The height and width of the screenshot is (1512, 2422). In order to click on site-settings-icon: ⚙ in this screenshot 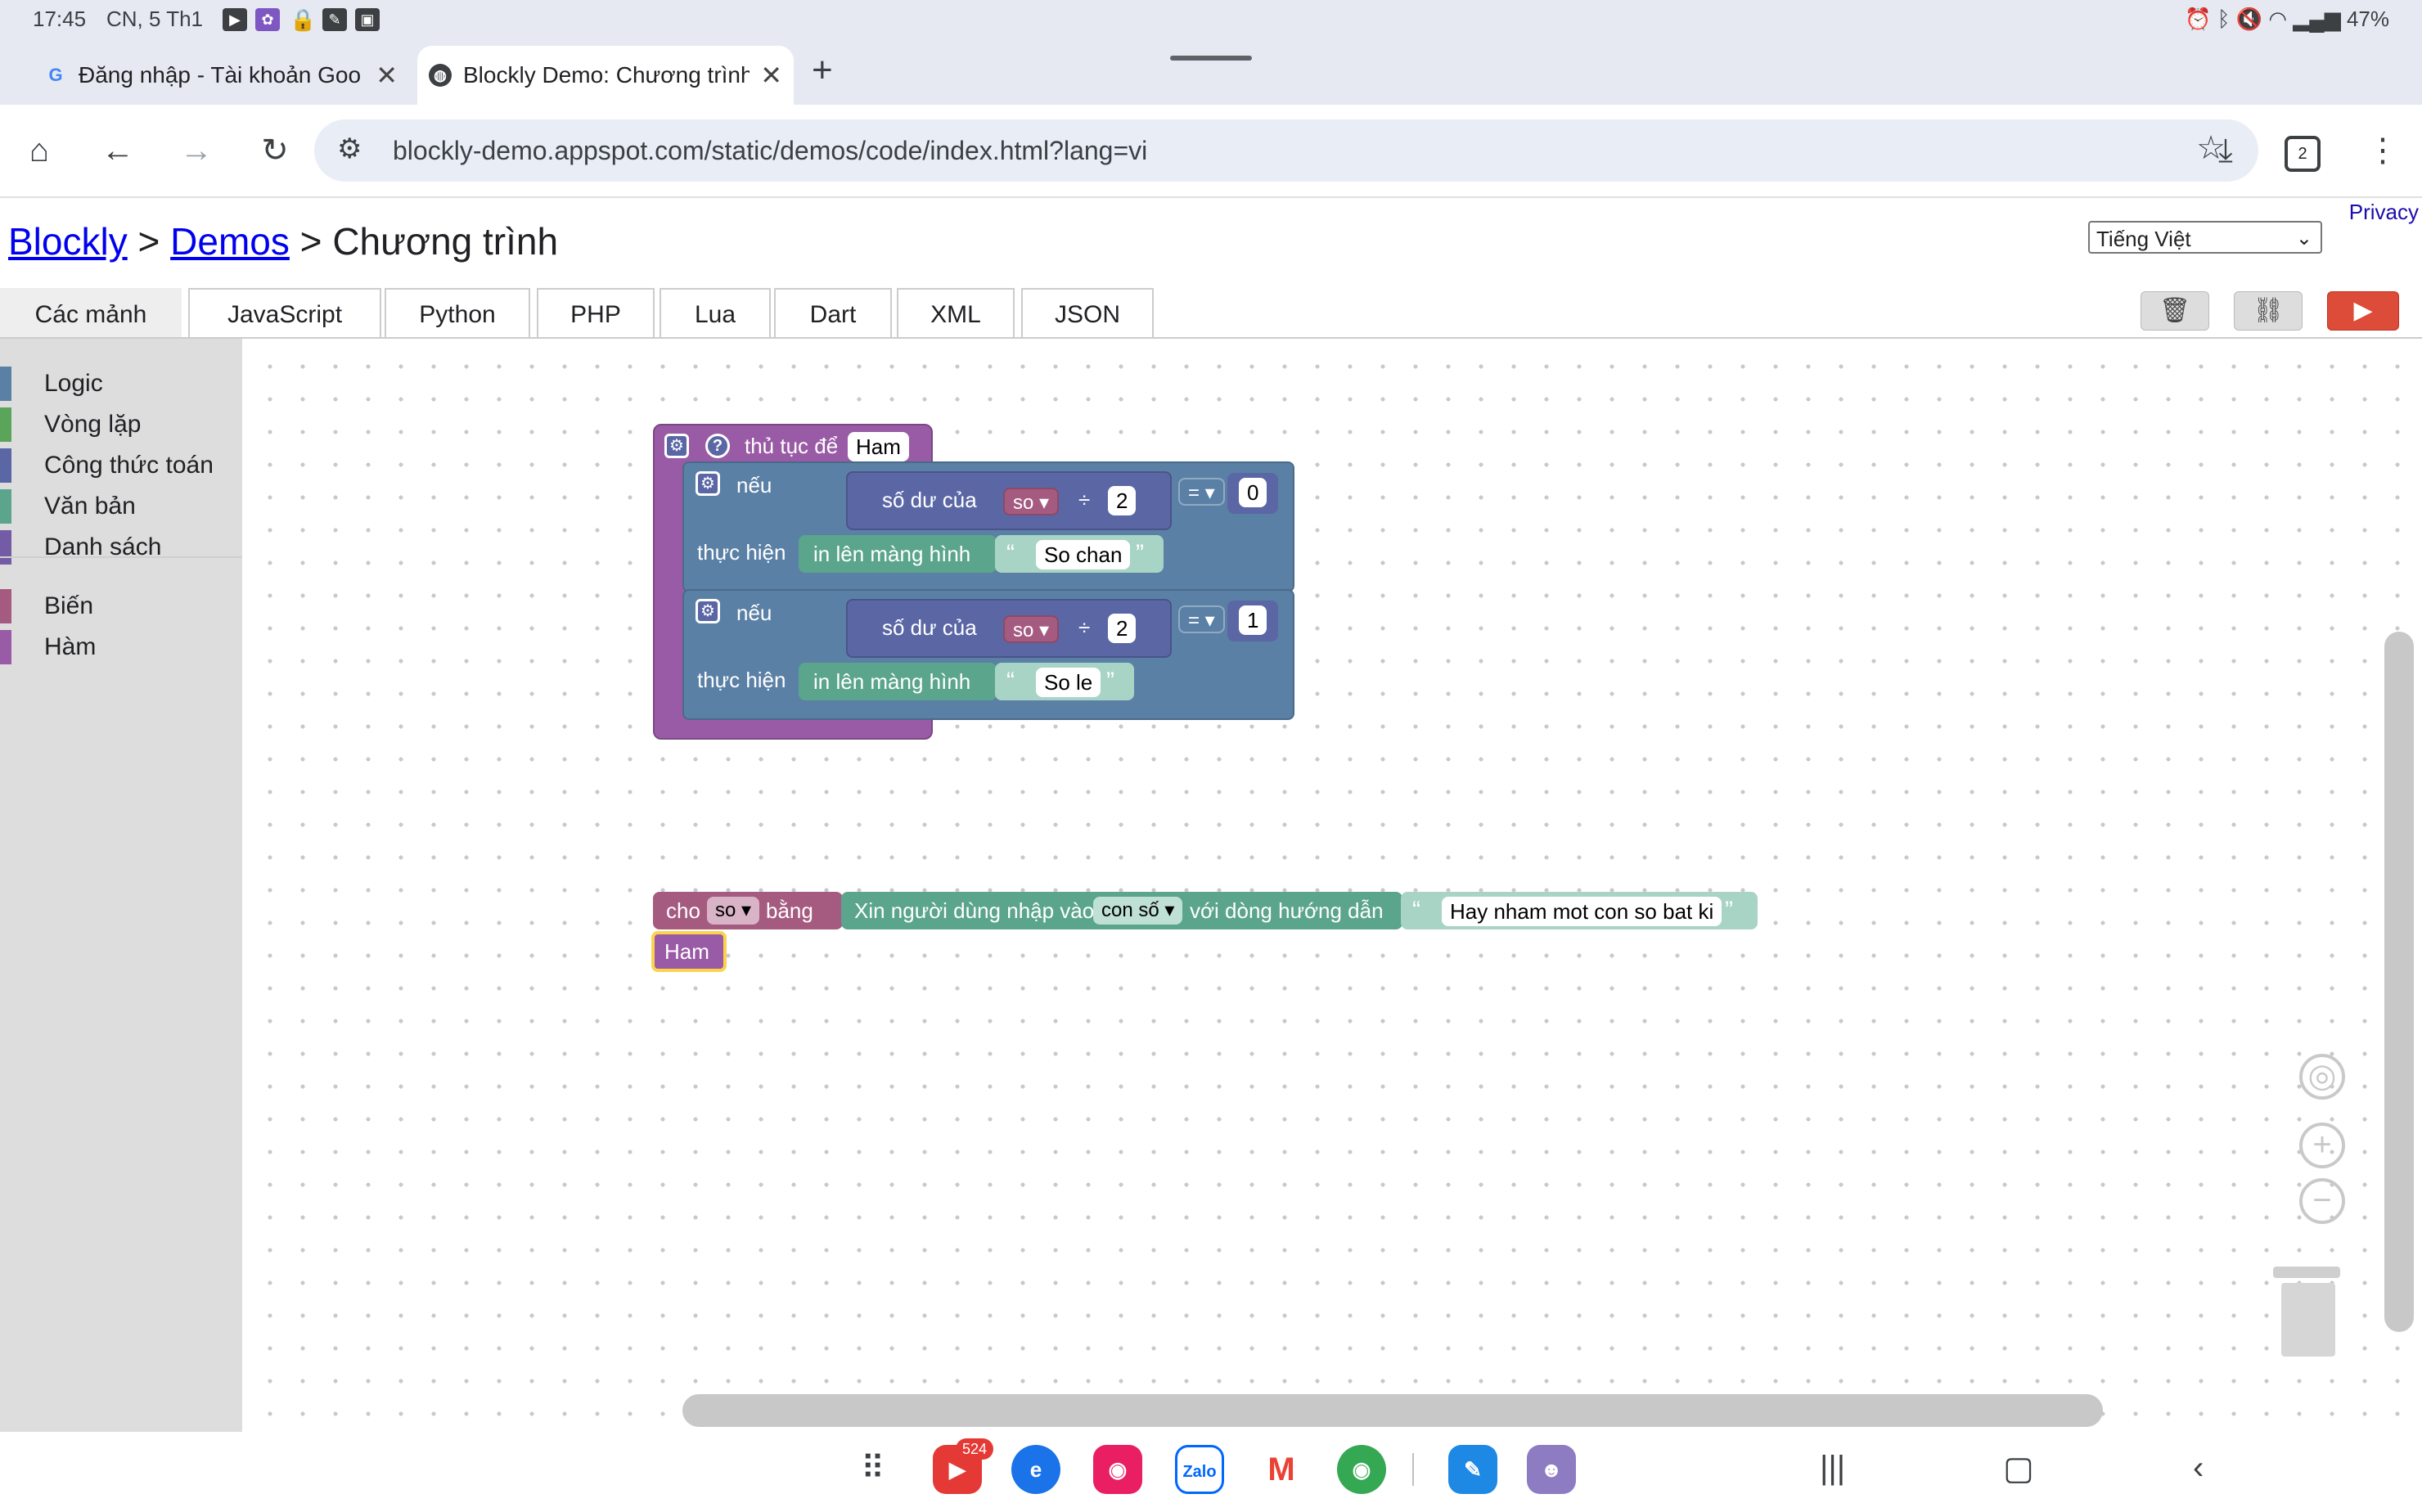, I will do `click(349, 149)`.